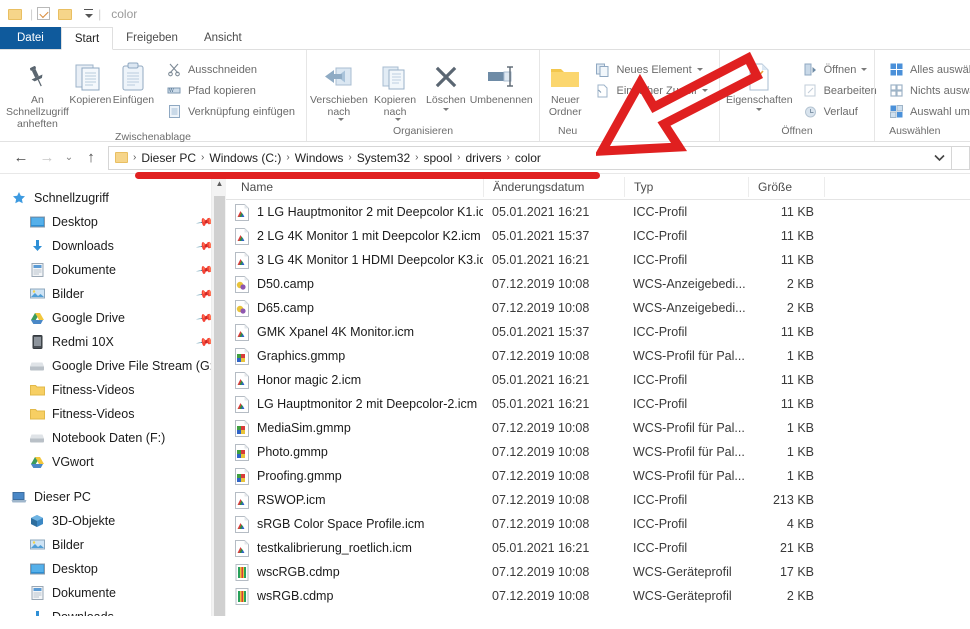  I want to click on file-name-cell: GMK Xpanel 4K Monitor.icm, so click(354, 332).